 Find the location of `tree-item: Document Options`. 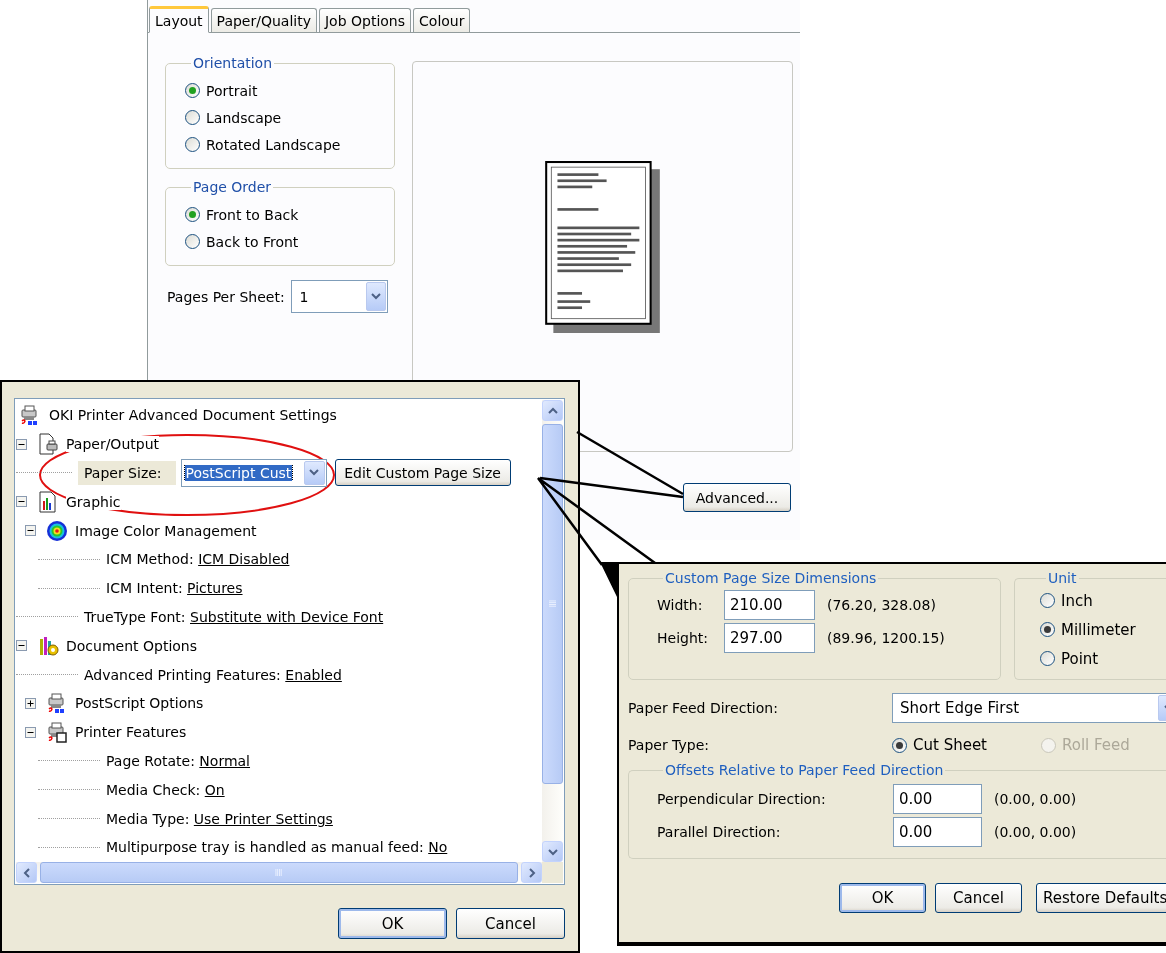

tree-item: Document Options is located at coordinates (131, 645).